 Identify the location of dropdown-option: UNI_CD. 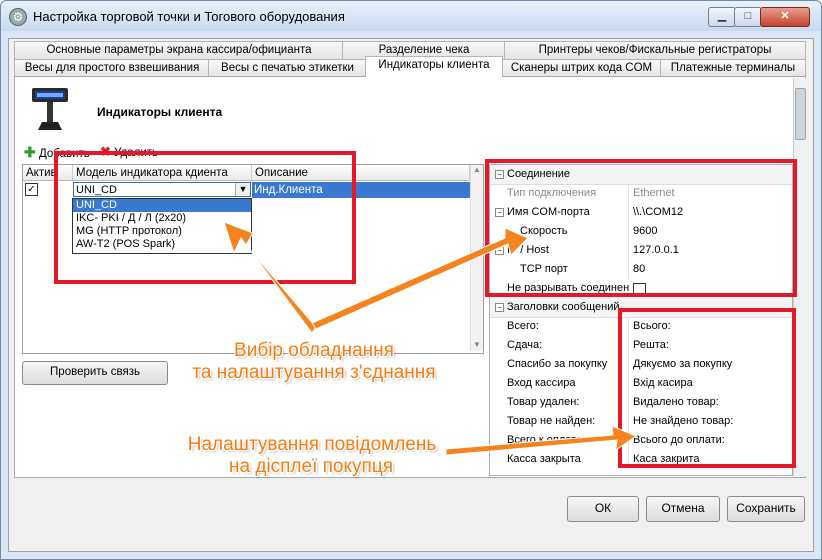
(162, 205).